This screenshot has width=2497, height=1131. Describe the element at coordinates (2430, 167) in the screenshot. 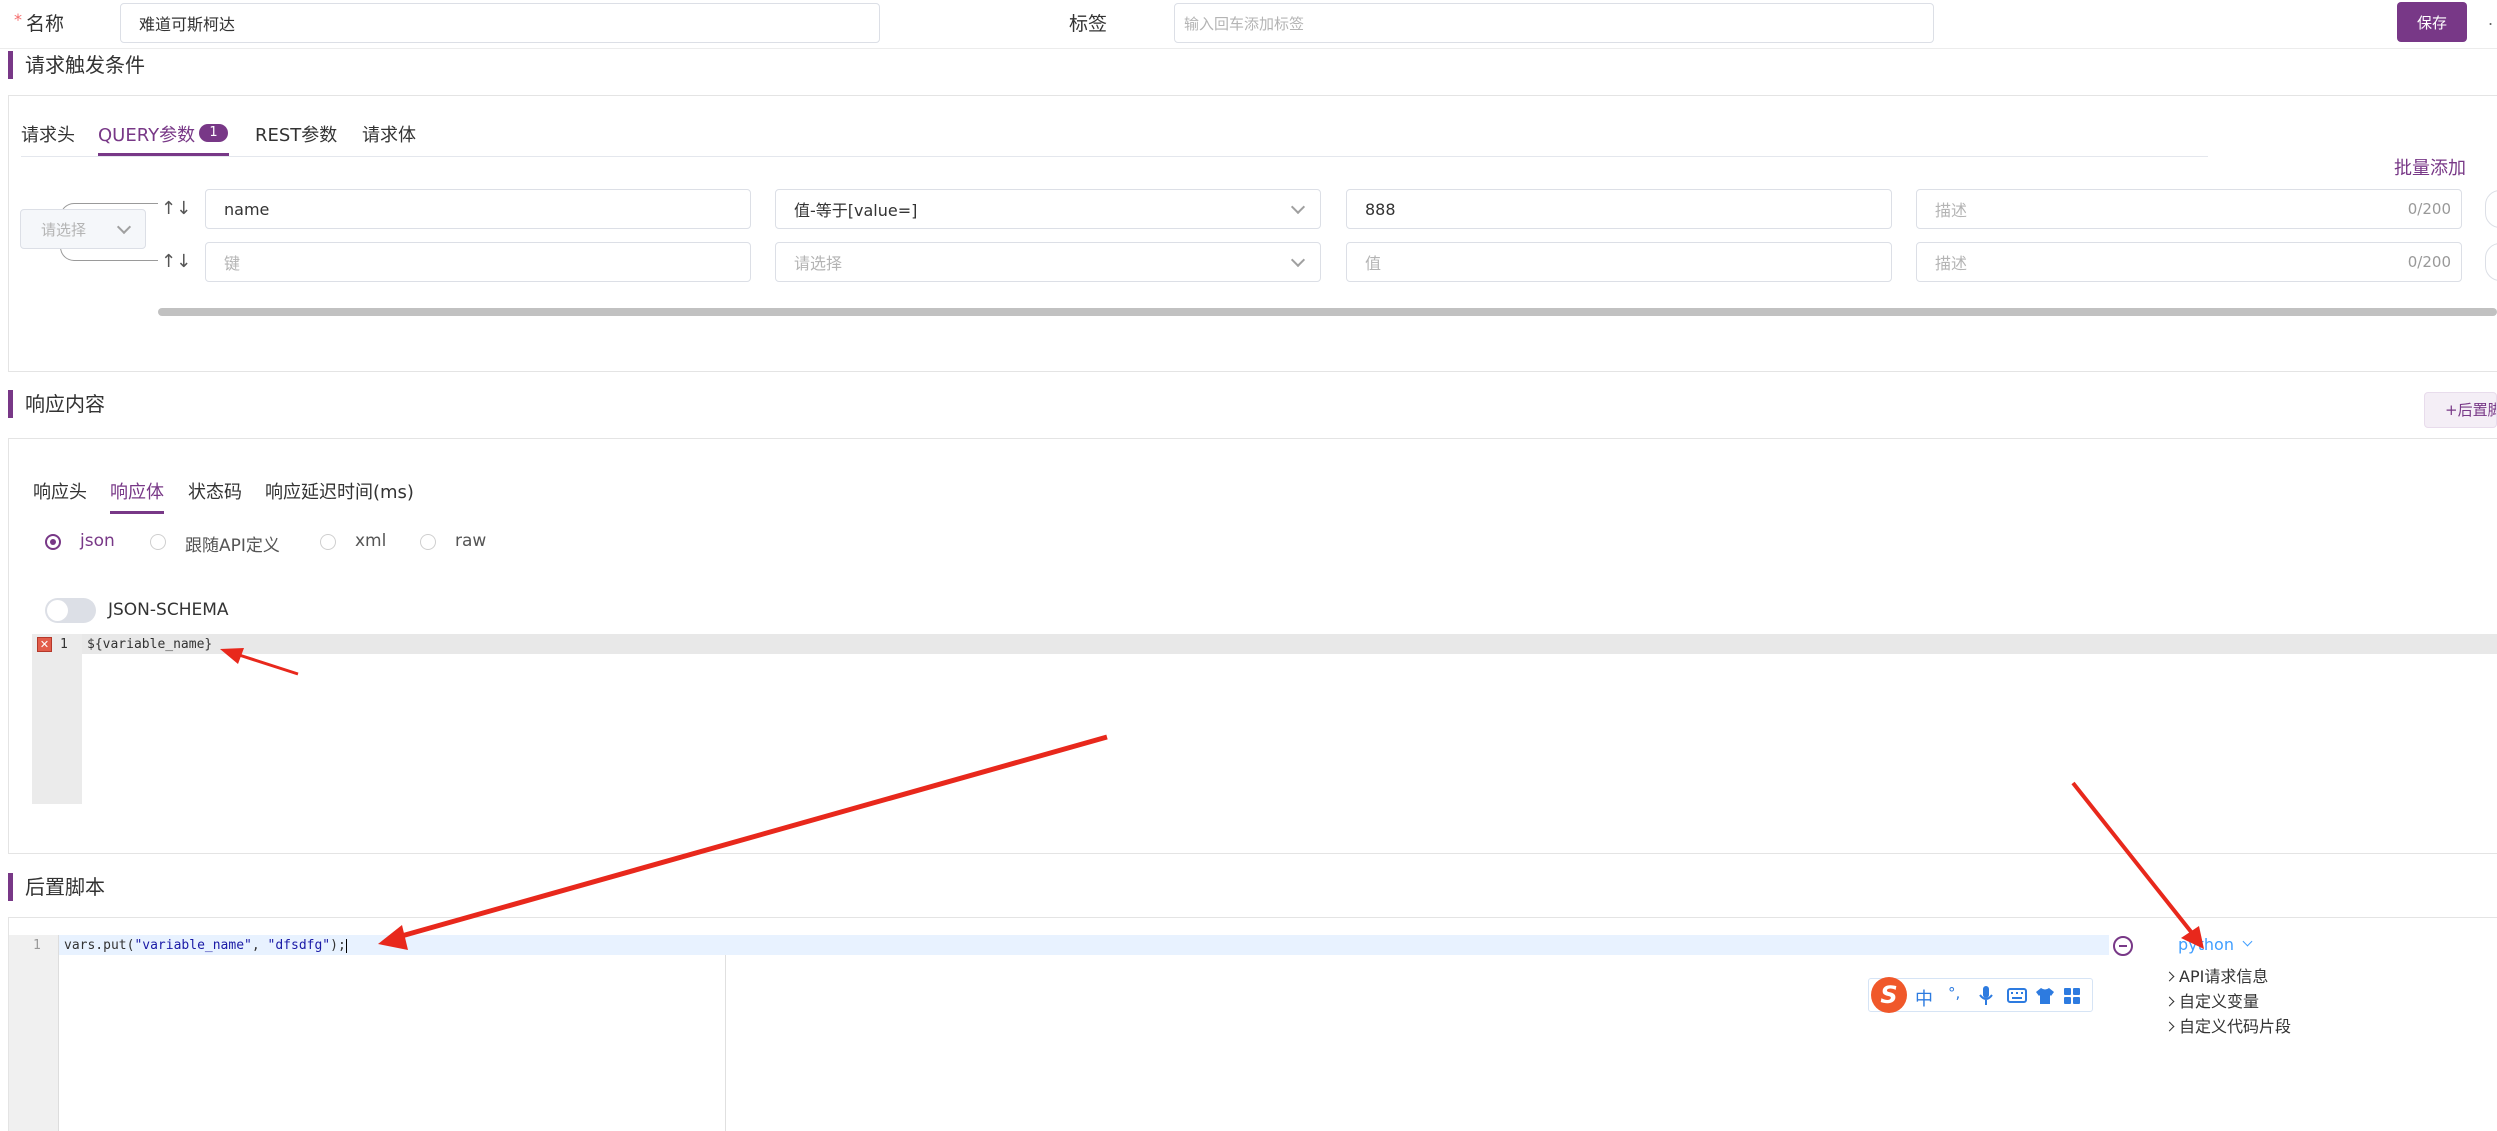

I see `batch-add-link: 批量添加` at that location.